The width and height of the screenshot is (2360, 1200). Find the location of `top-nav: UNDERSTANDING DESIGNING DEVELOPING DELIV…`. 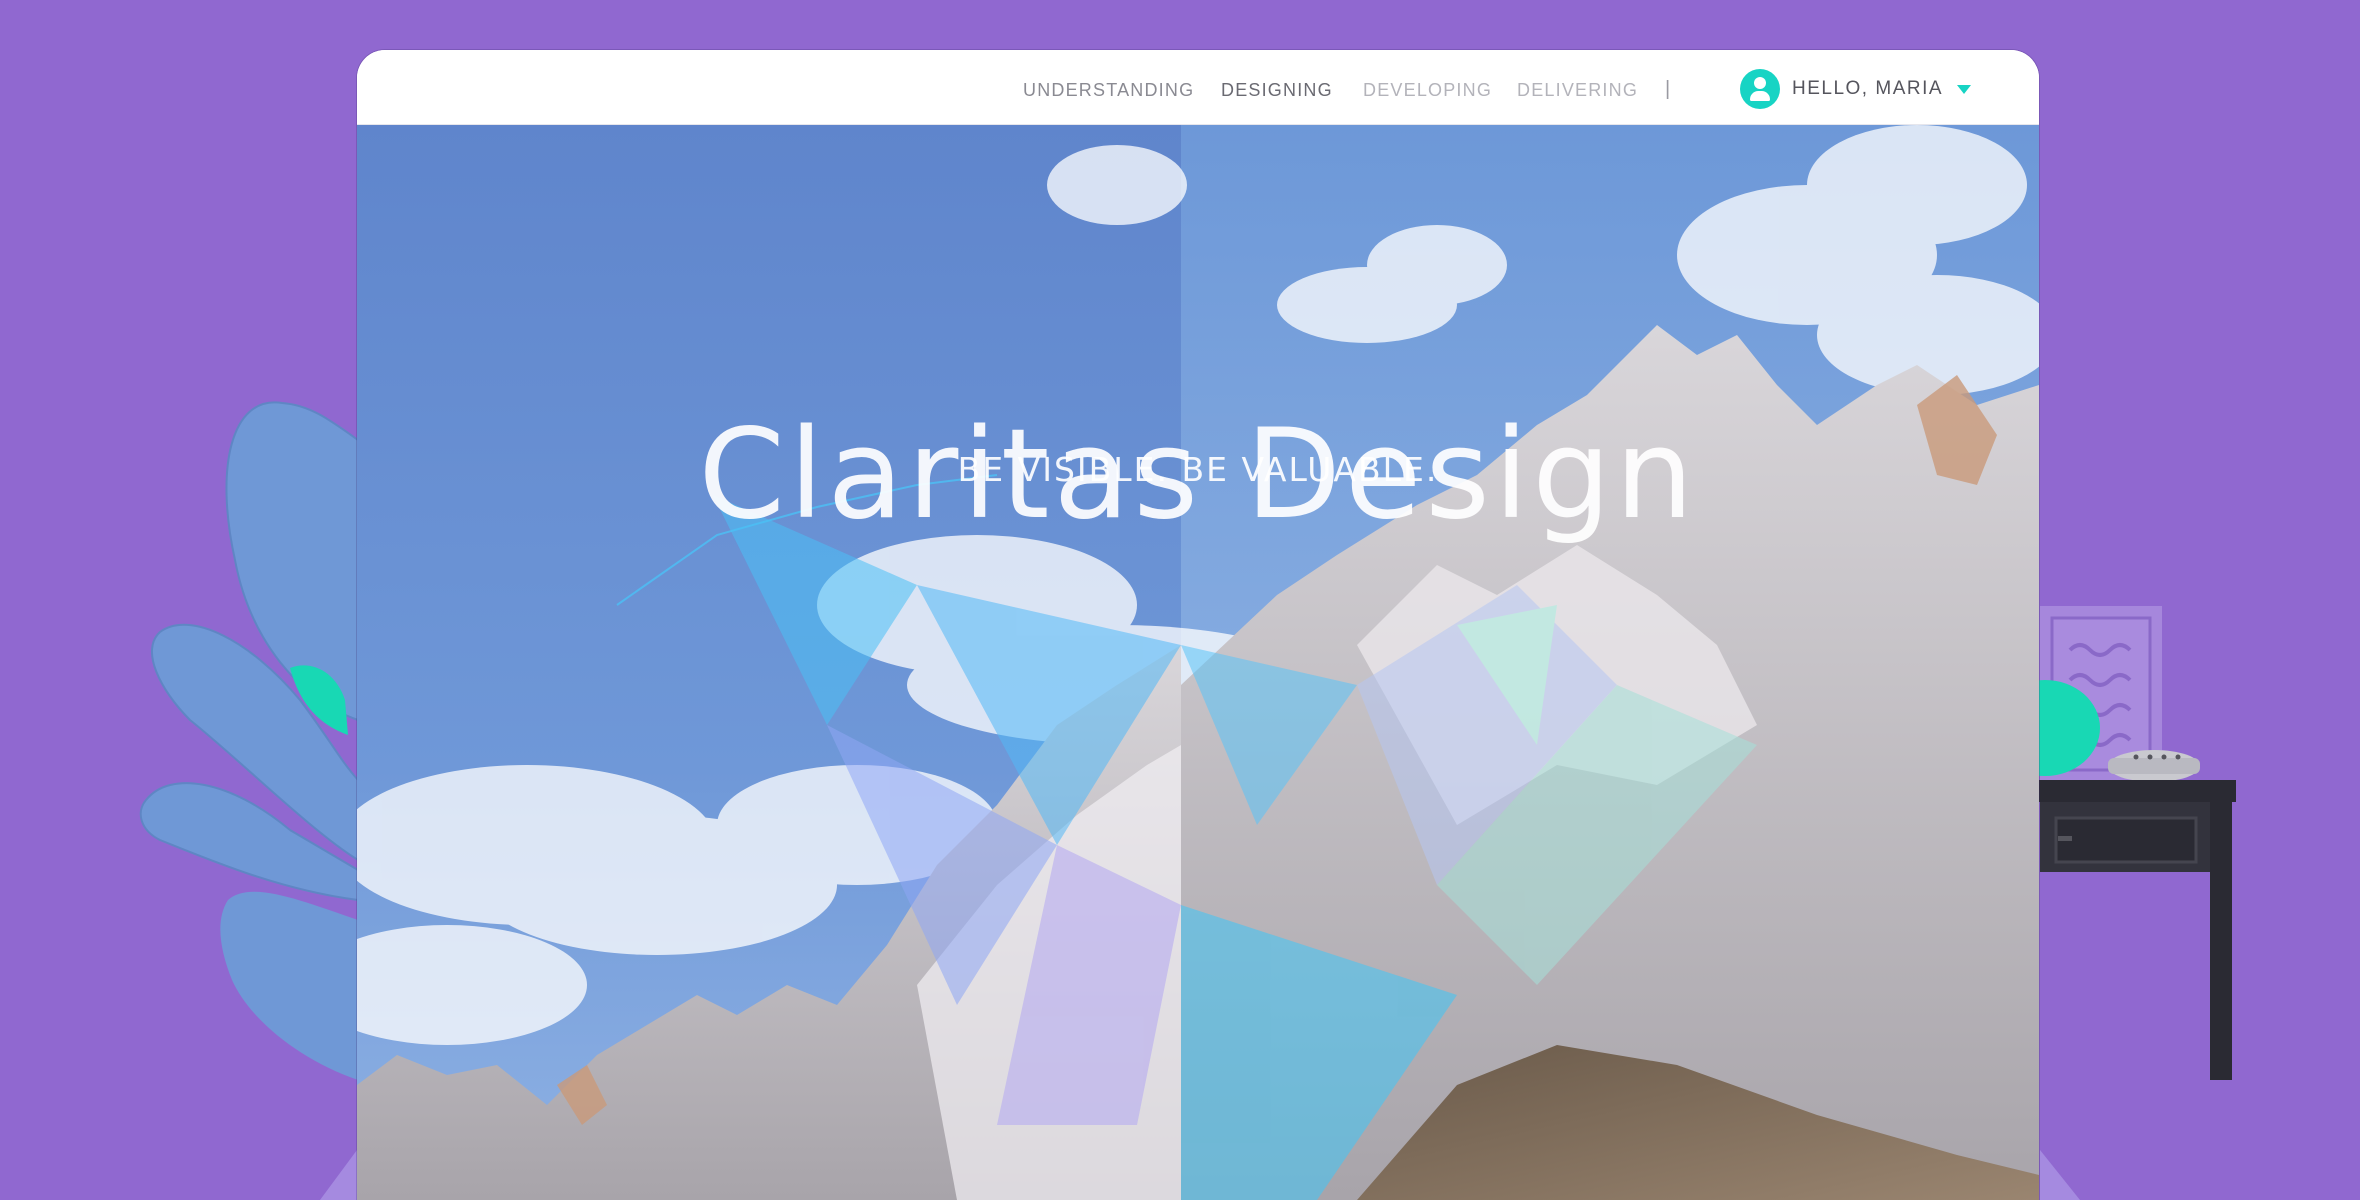

top-nav: UNDERSTANDING DESIGNING DEVELOPING DELIV… is located at coordinates (1198, 87).